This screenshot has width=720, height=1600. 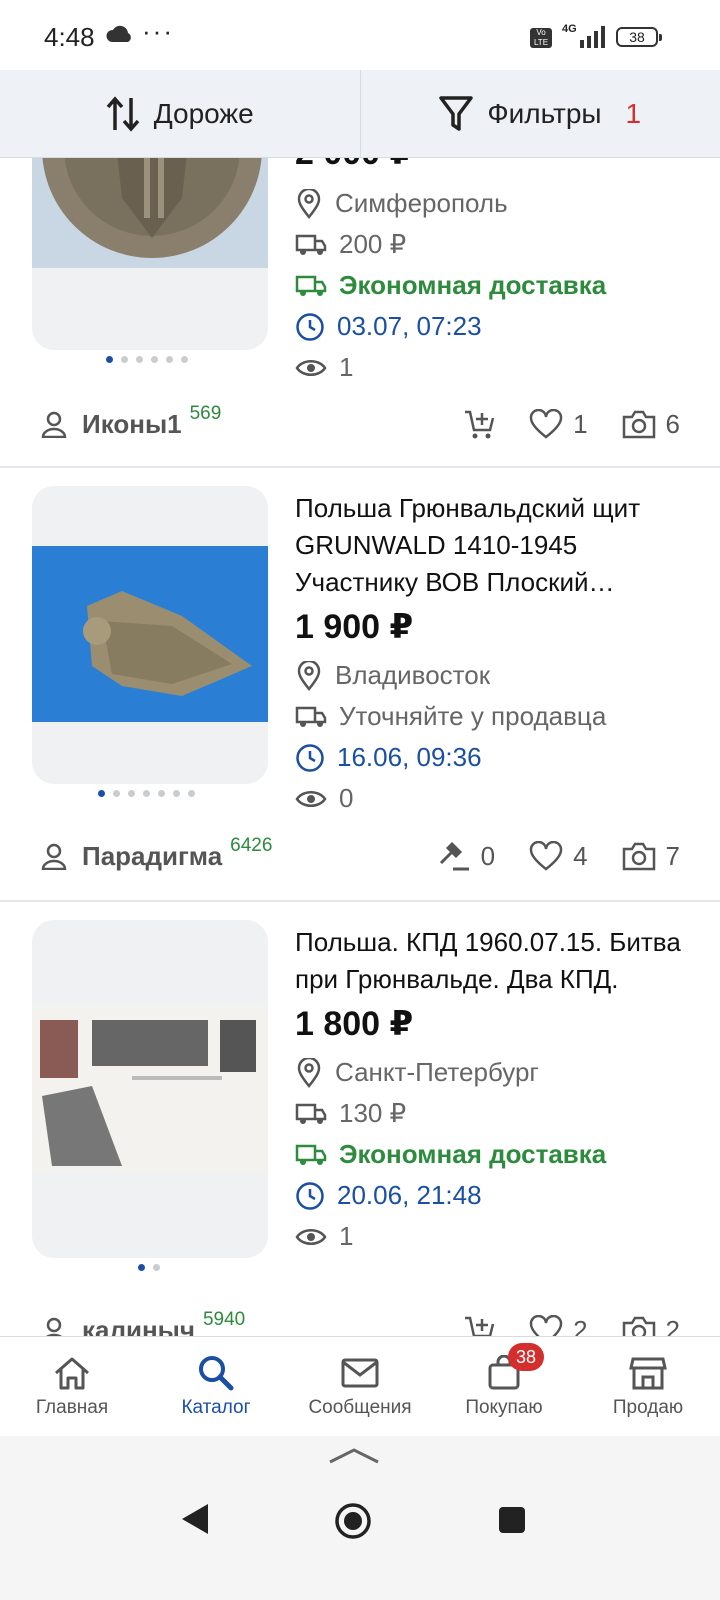 I want to click on filter-button: Фильтры 1, so click(x=540, y=113).